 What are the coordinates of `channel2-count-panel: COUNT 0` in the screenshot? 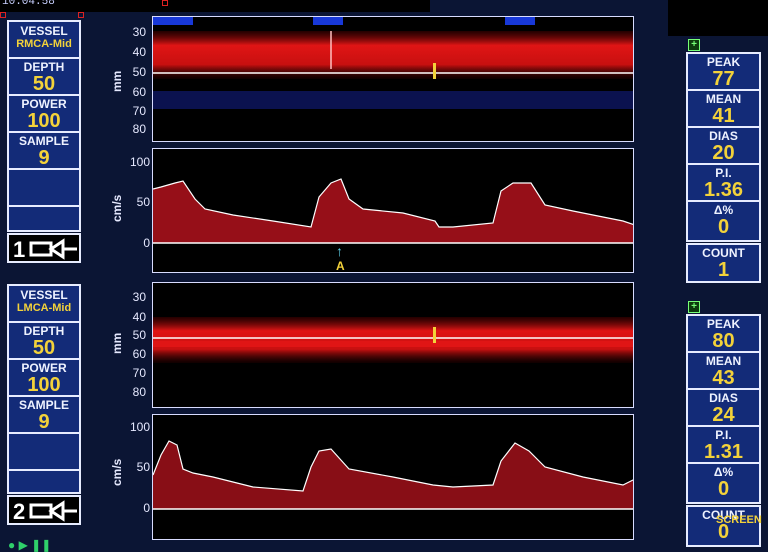 It's located at (723, 526).